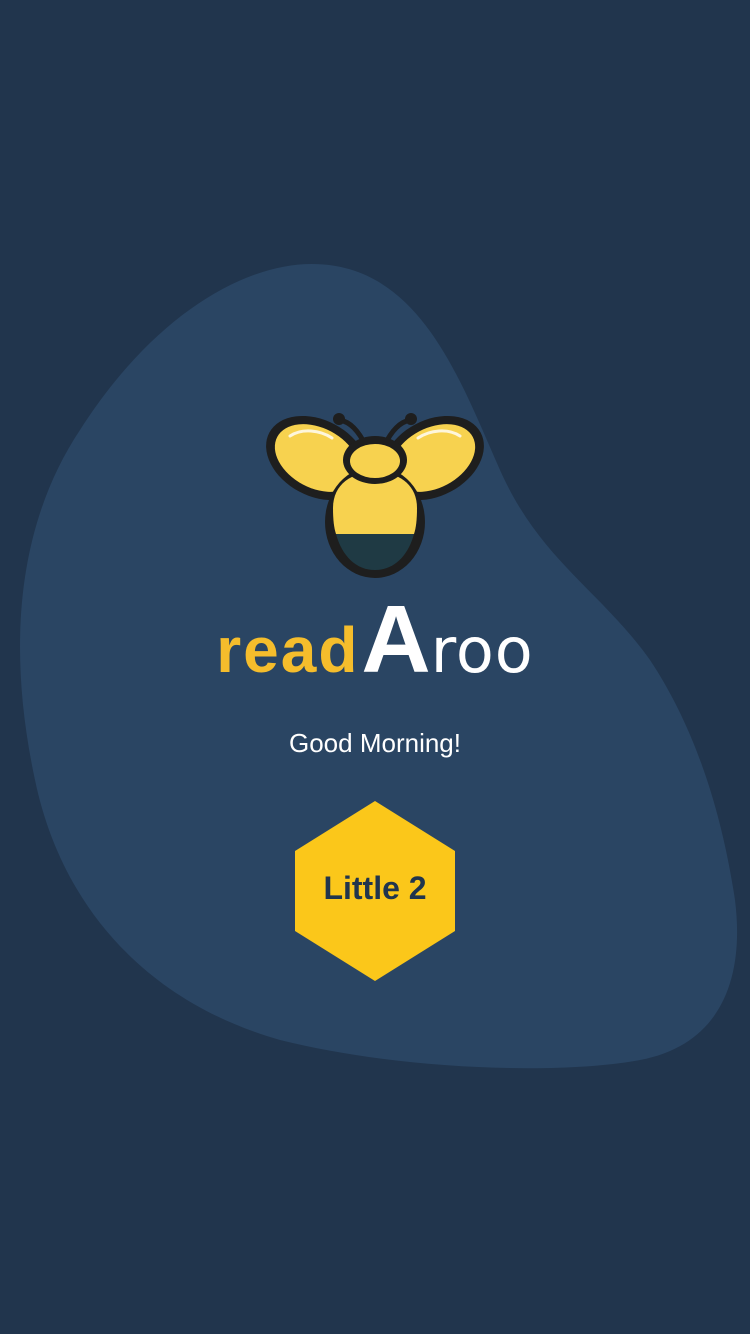  What do you see at coordinates (375, 495) in the screenshot?
I see `bee-icon` at bounding box center [375, 495].